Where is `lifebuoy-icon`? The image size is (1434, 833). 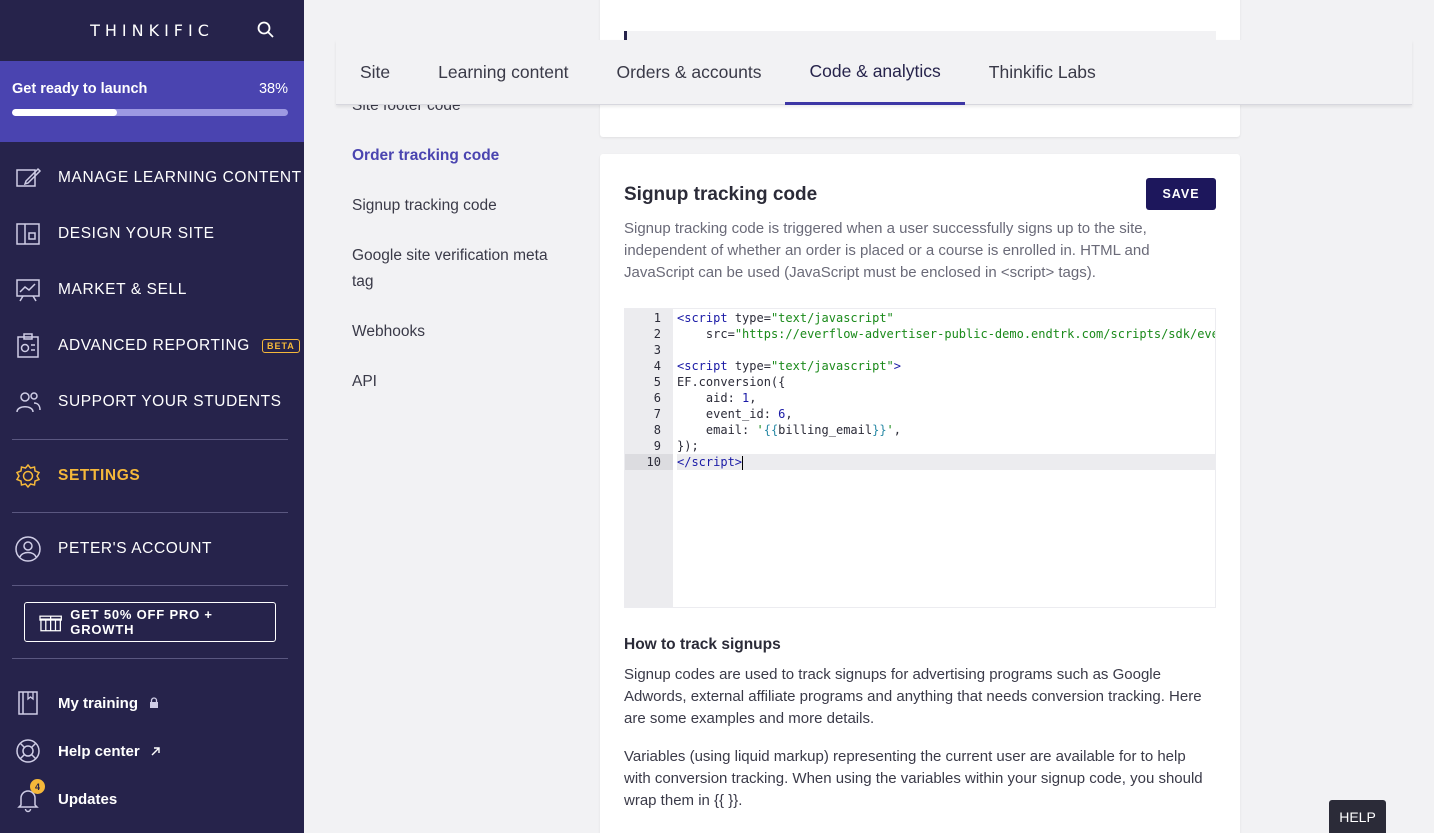 lifebuoy-icon is located at coordinates (28, 751).